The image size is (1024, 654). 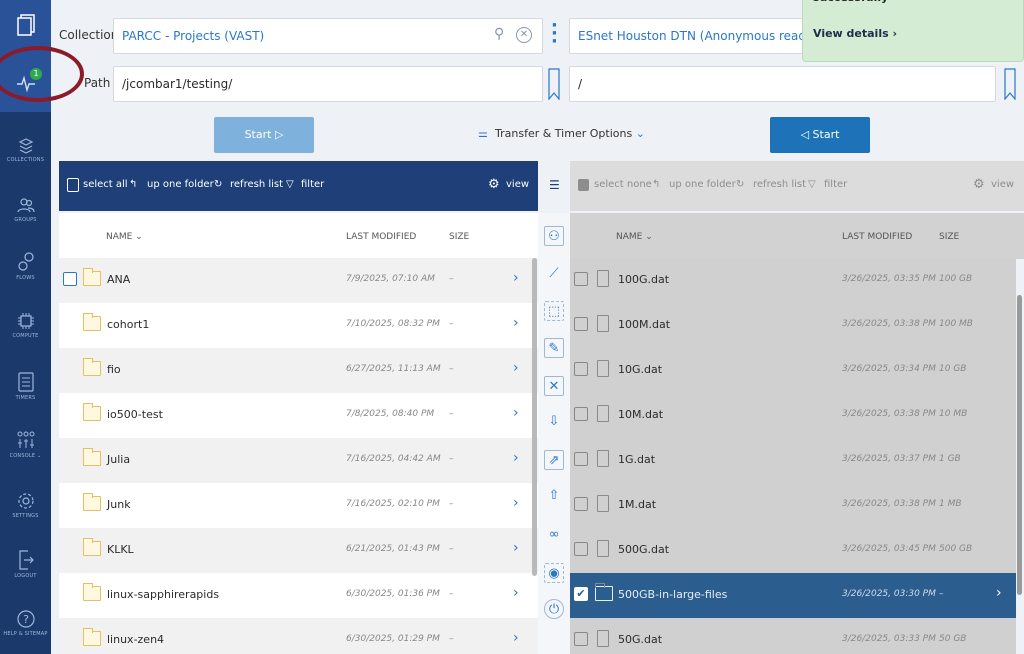 What do you see at coordinates (534, 417) in the screenshot?
I see `left-scrollbar` at bounding box center [534, 417].